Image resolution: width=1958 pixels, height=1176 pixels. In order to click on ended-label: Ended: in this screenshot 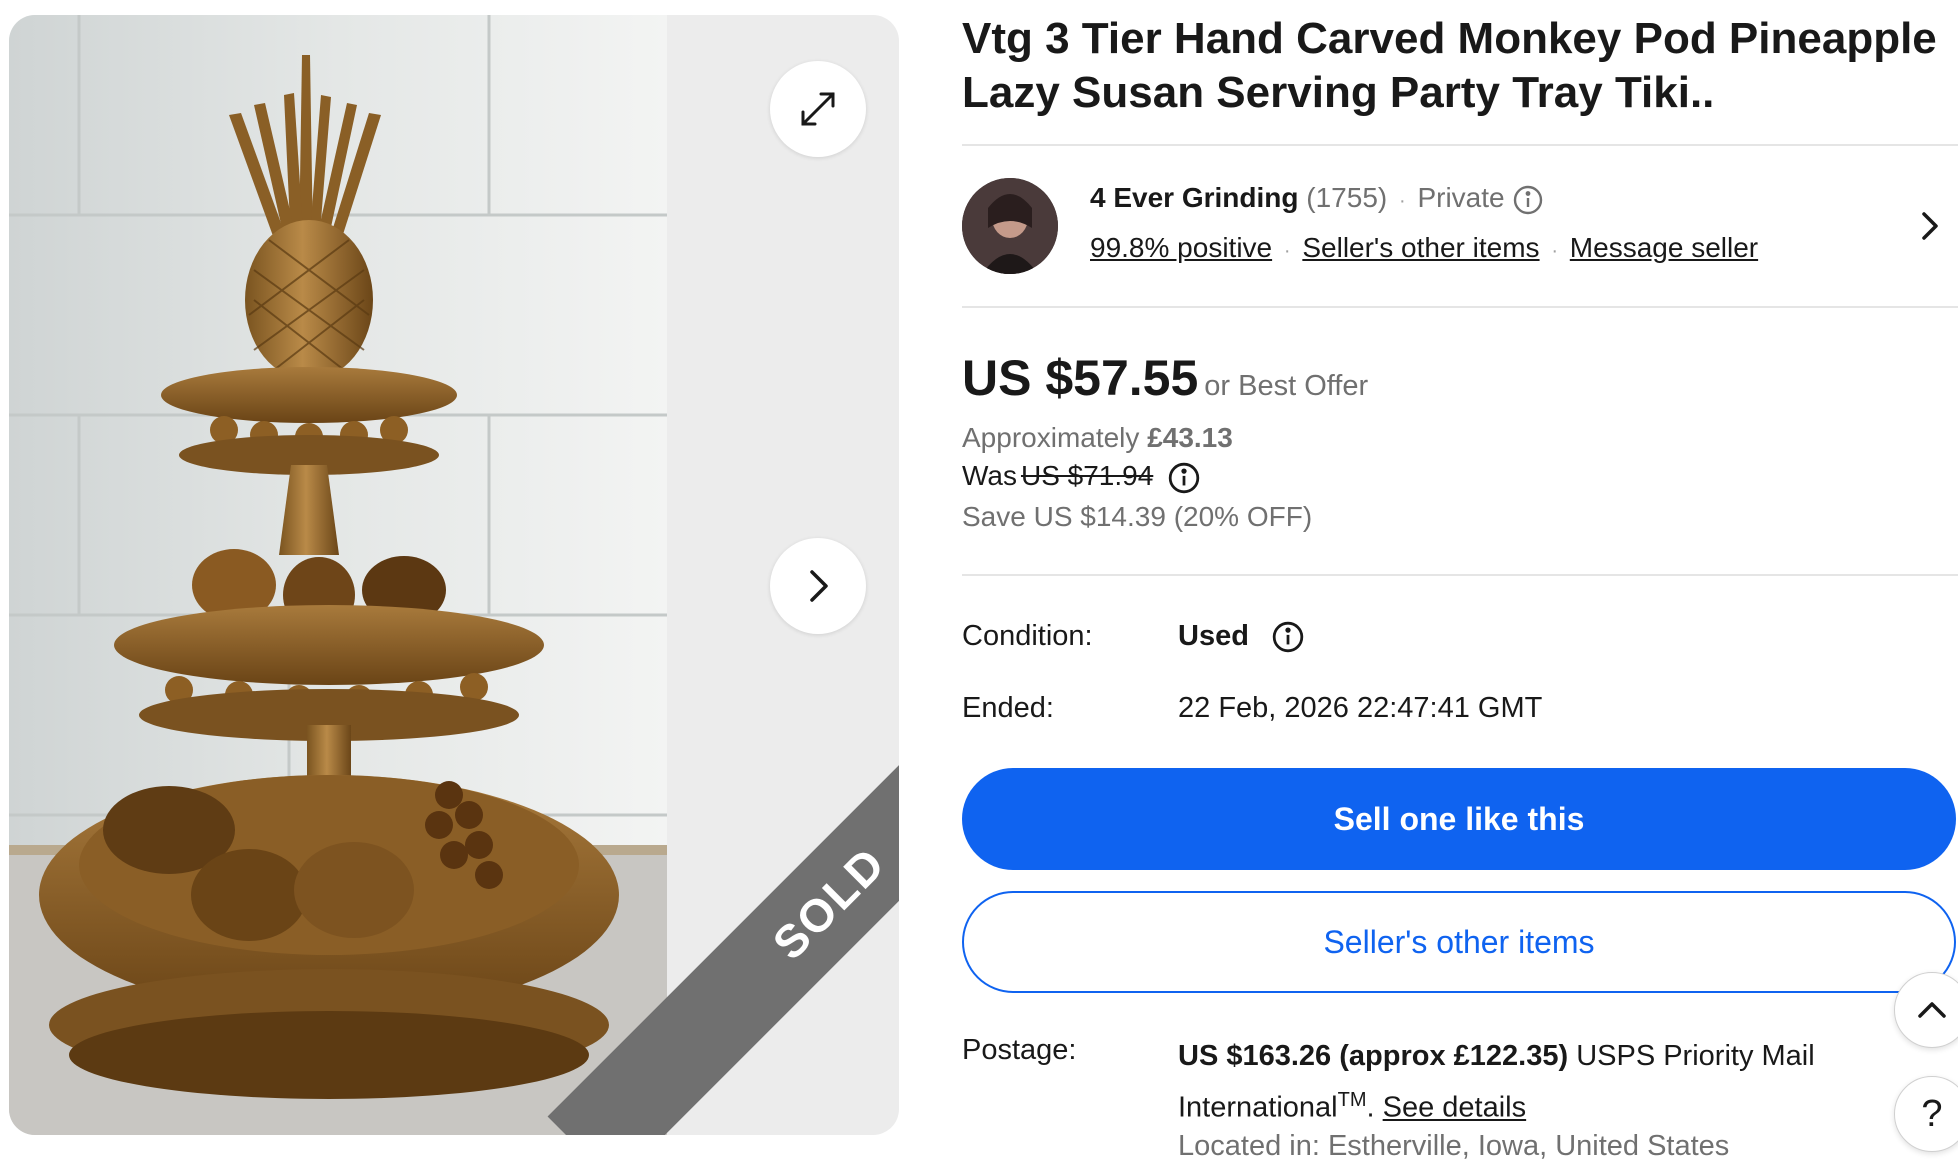, I will do `click(1008, 708)`.